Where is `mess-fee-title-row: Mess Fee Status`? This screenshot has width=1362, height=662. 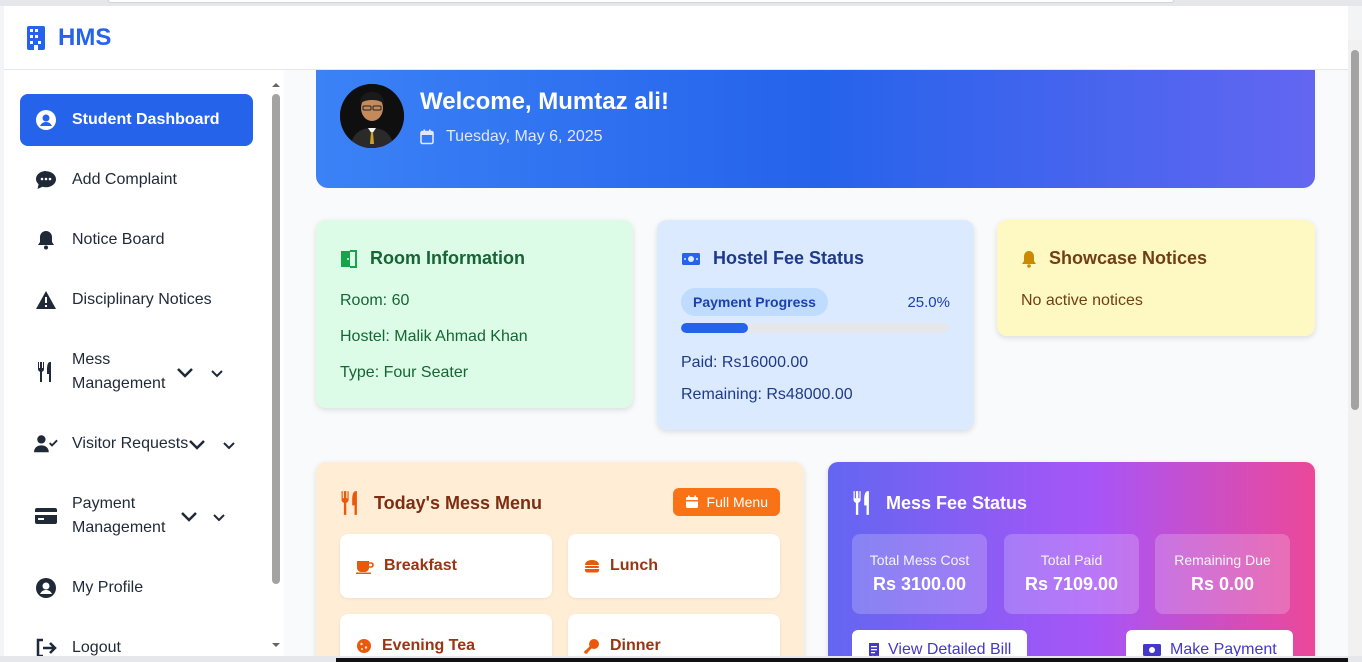
mess-fee-title-row: Mess Fee Status is located at coordinates (939, 503).